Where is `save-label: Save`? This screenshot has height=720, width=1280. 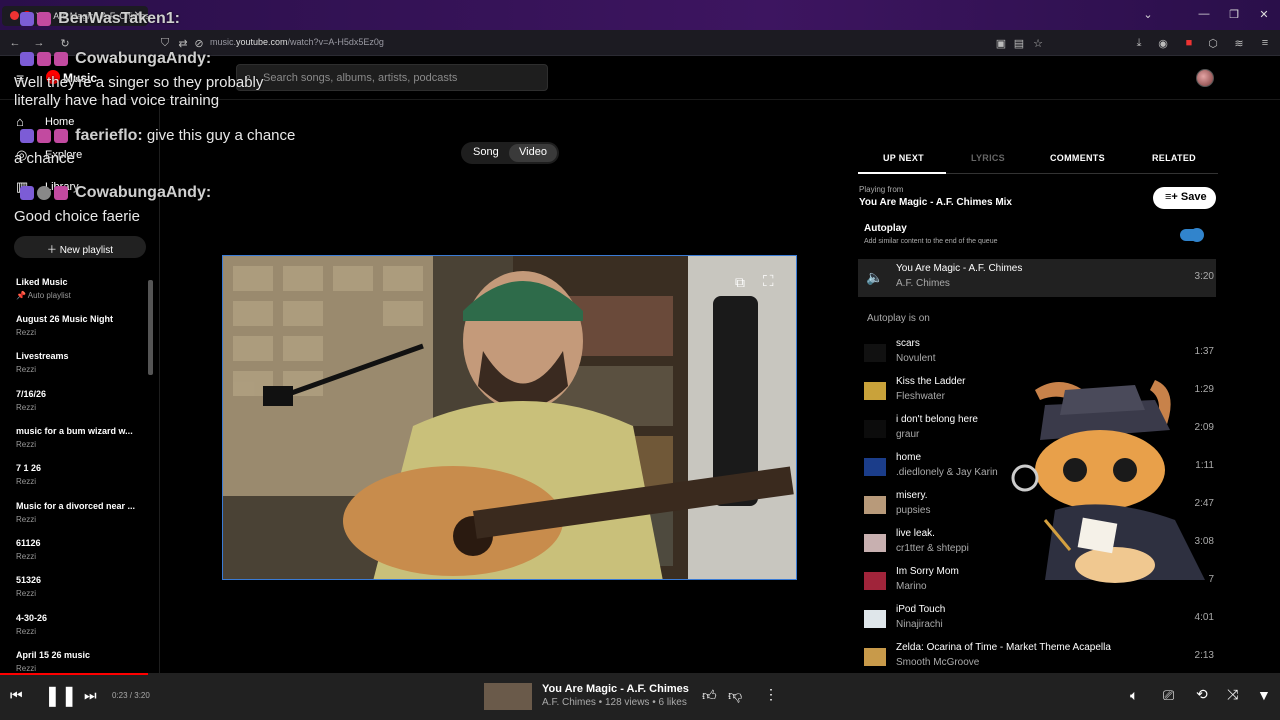 save-label: Save is located at coordinates (1193, 197).